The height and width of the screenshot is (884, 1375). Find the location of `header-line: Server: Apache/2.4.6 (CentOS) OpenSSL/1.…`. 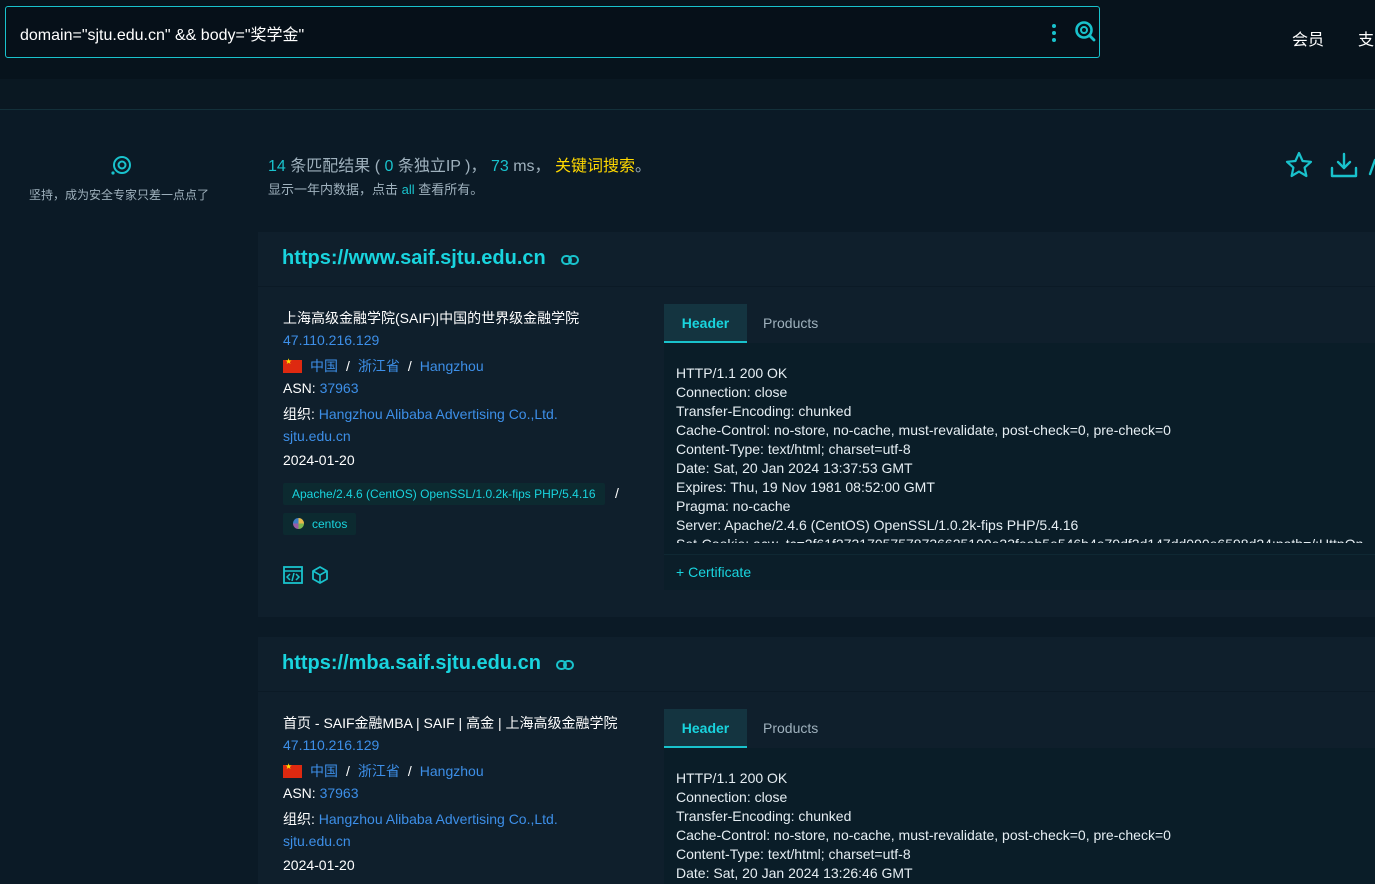

header-line: Server: Apache/2.4.6 (CentOS) OpenSSL/1.… is located at coordinates (877, 525).